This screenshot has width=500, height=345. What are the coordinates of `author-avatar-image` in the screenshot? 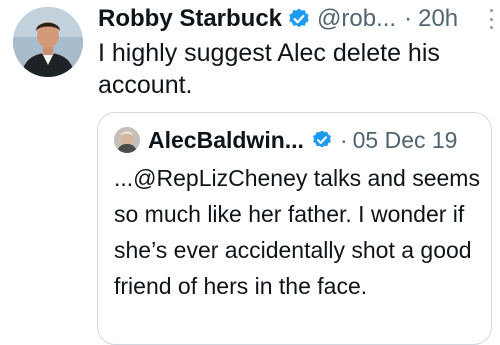 It's located at (48, 42).